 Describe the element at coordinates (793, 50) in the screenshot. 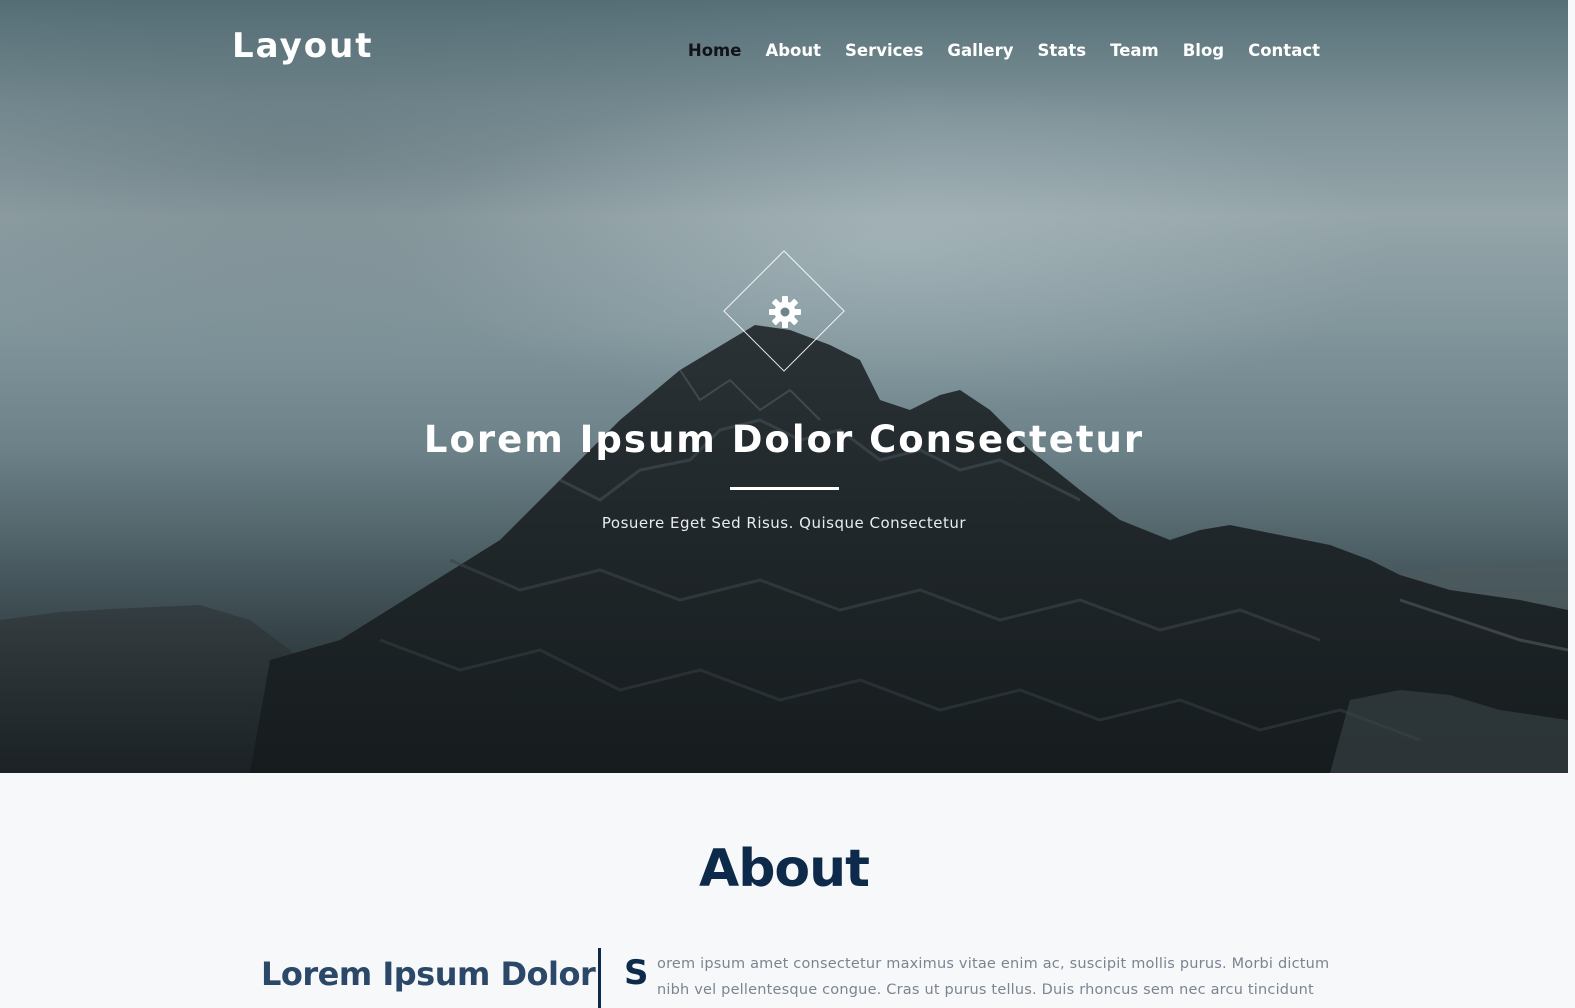

I see `nav-item-about: About` at that location.